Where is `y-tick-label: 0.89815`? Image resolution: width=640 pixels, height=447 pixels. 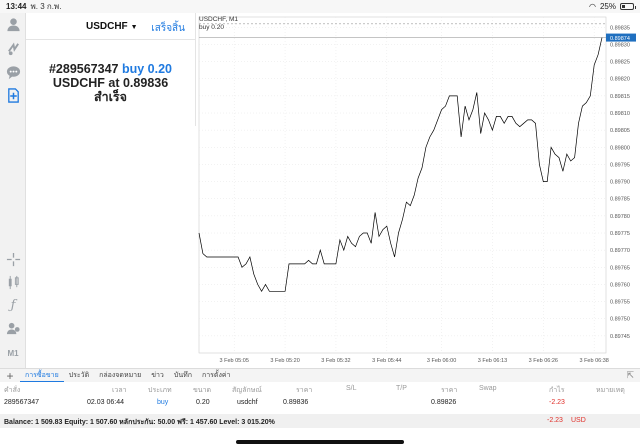
y-tick-label: 0.89815 is located at coordinates (620, 97).